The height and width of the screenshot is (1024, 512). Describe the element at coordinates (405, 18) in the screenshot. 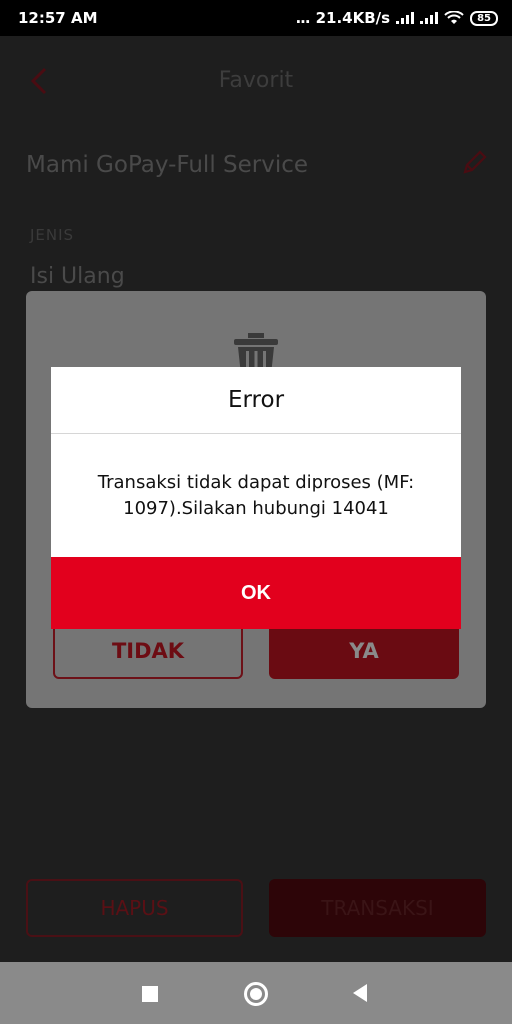

I see `signal-icon` at that location.